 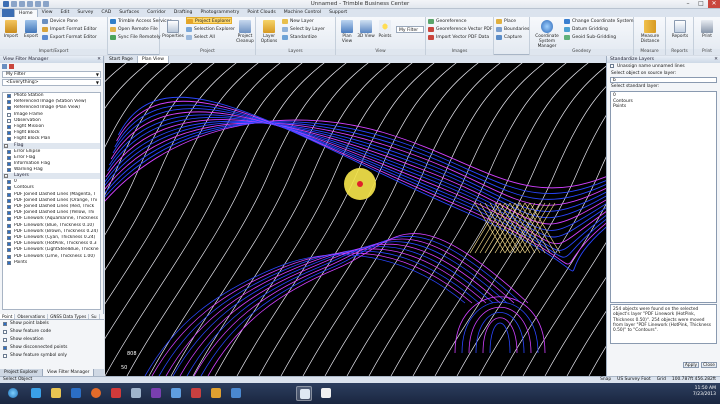 I want to click on tab-point-clouds: Point Clouds, so click(x=261, y=13).